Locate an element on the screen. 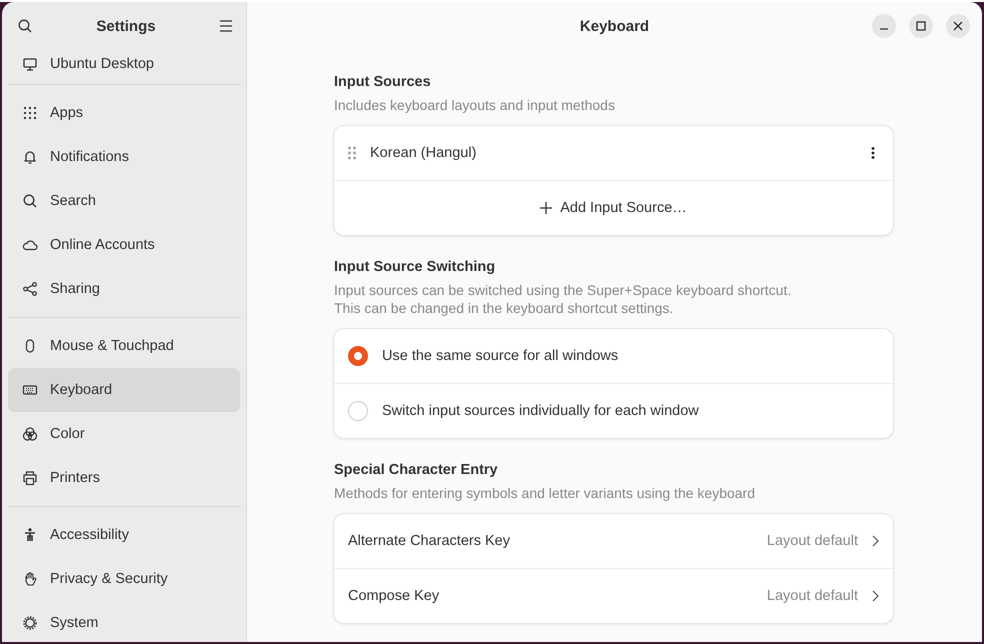  section-heading: Input Sources is located at coordinates (383, 82).